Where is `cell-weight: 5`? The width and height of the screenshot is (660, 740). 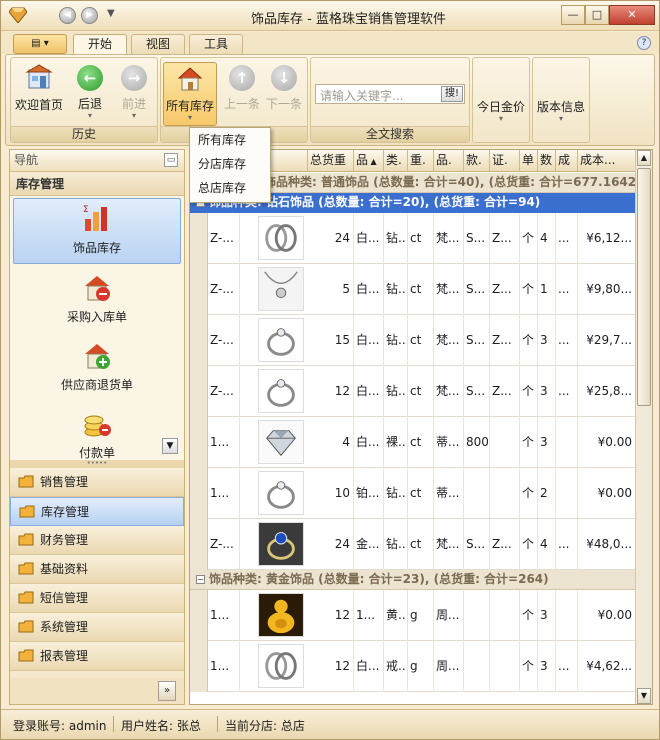
cell-weight: 5 is located at coordinates (331, 289).